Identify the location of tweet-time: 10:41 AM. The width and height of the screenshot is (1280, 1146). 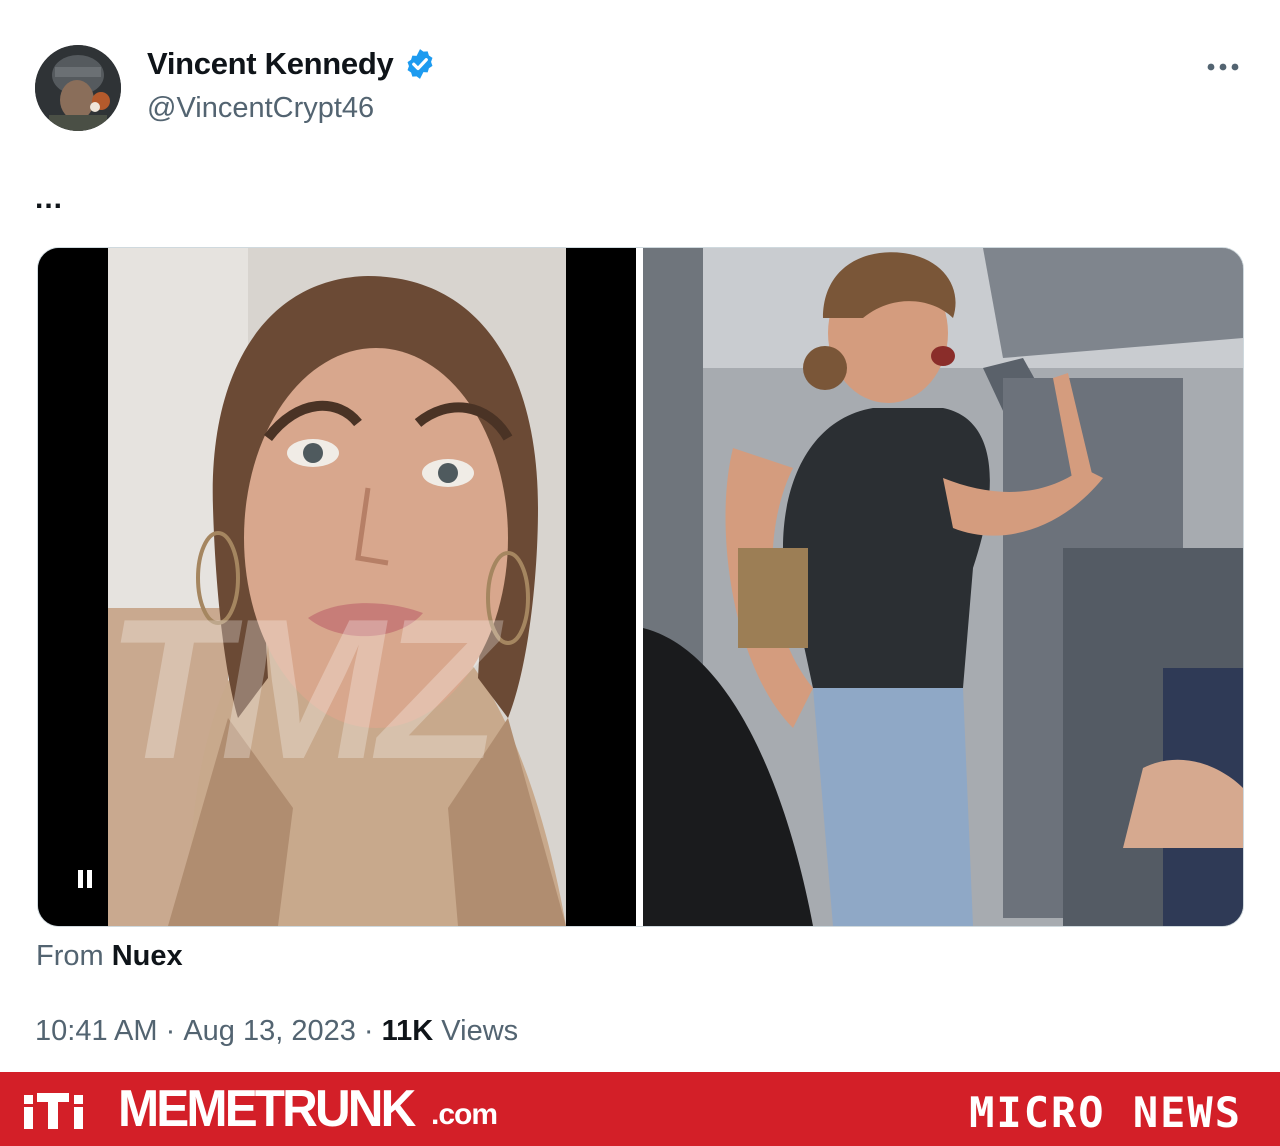
(96, 1031).